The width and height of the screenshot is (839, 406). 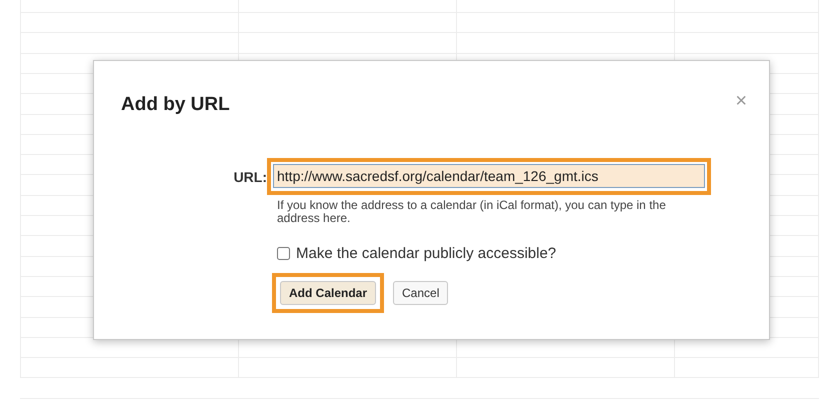 What do you see at coordinates (283, 253) in the screenshot?
I see `public-checkbox` at bounding box center [283, 253].